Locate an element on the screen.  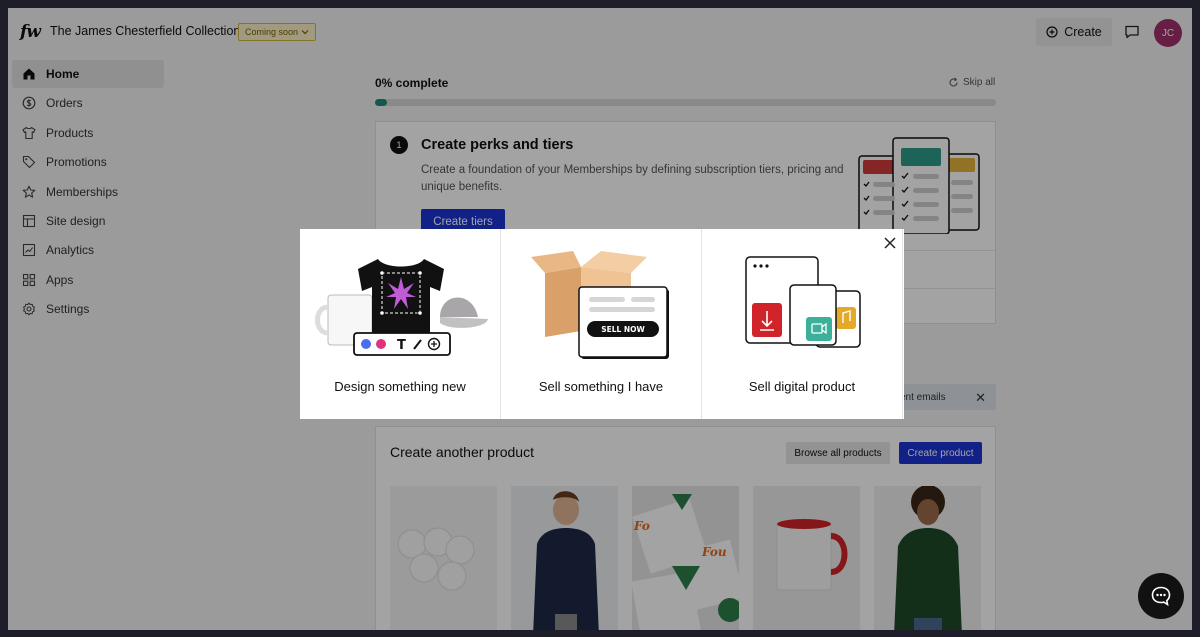
option-design-new: T Design something new is located at coordinates (400, 324).